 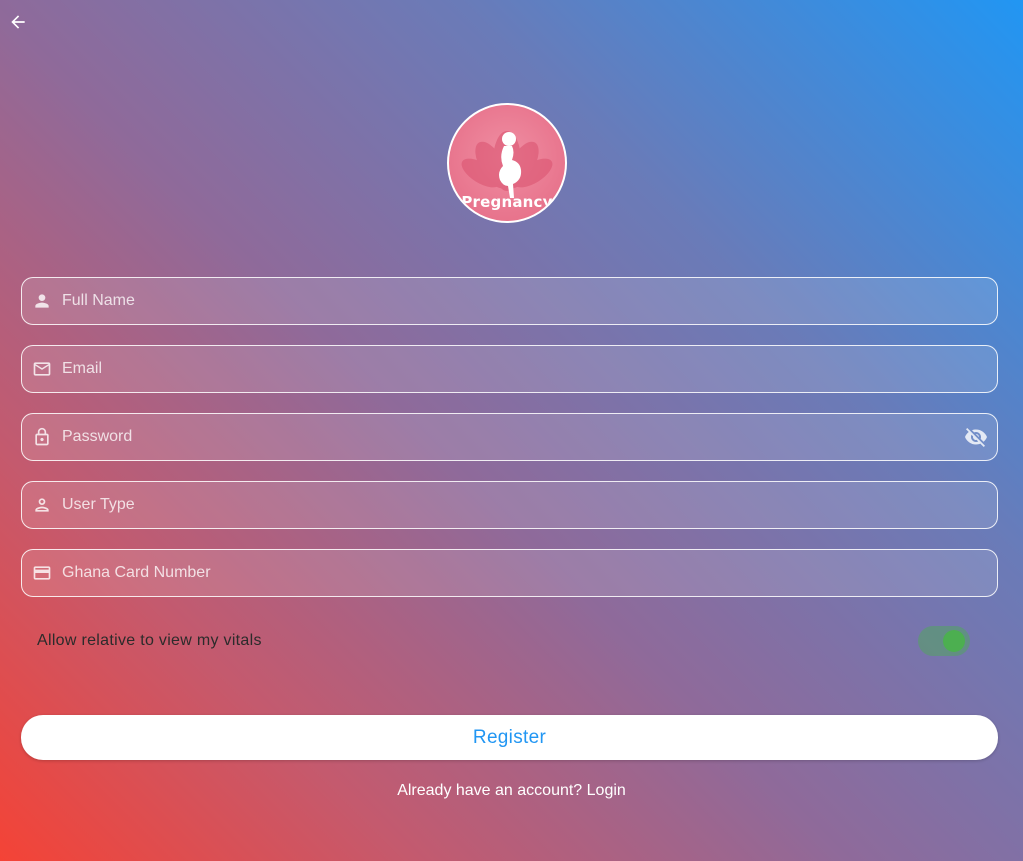 What do you see at coordinates (507, 202) in the screenshot?
I see `logo-text: Pregnancy` at bounding box center [507, 202].